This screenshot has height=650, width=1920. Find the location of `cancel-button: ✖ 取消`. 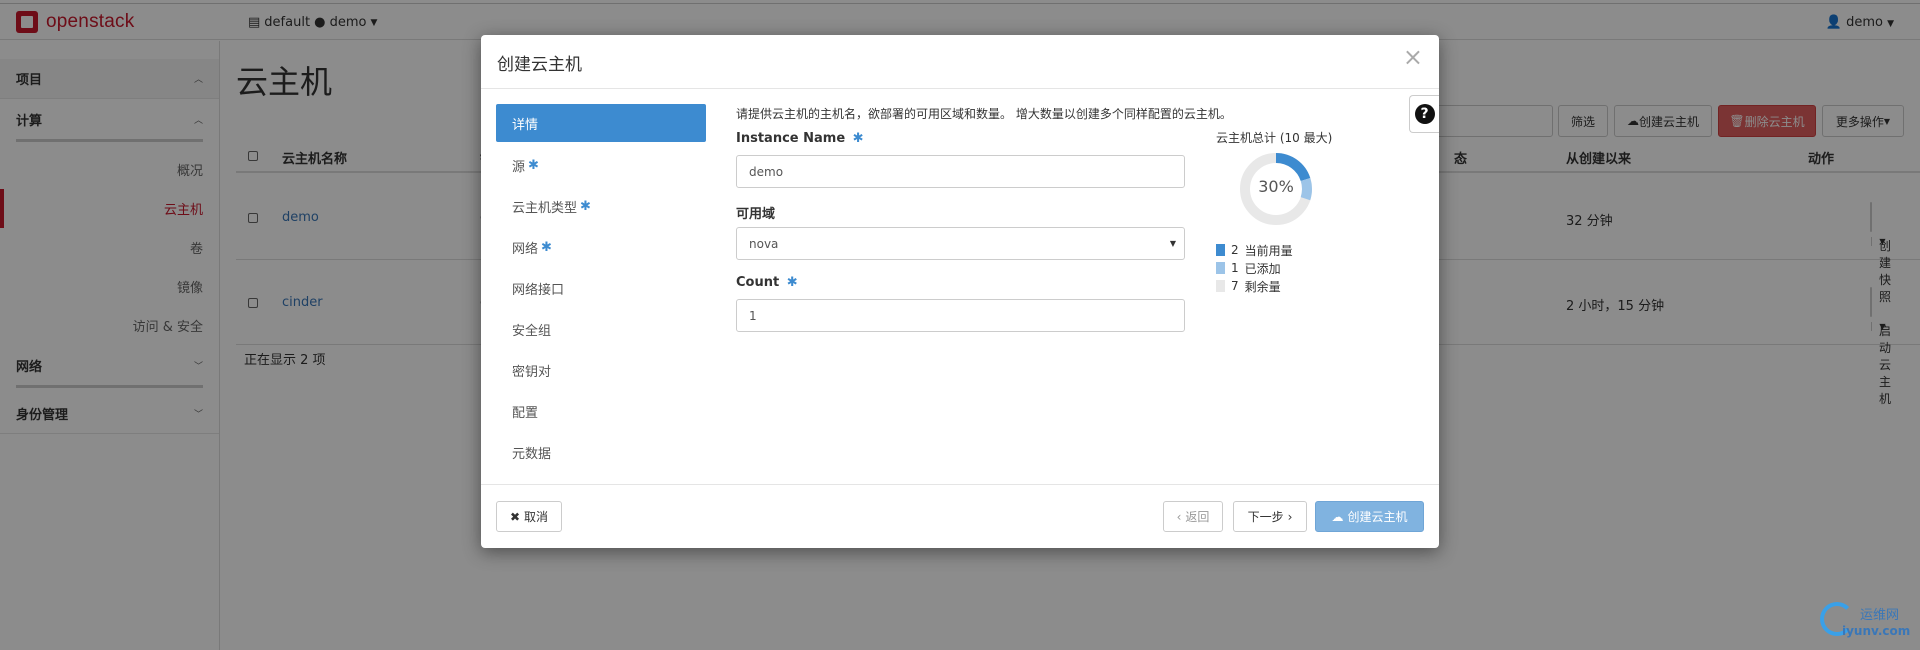

cancel-button: ✖ 取消 is located at coordinates (529, 516).